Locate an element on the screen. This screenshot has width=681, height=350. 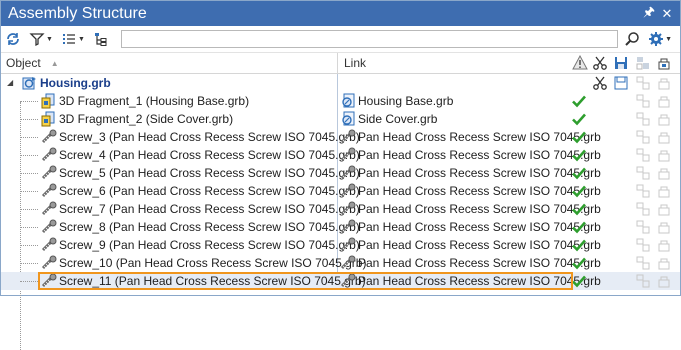
filter-icon is located at coordinates (37, 40).